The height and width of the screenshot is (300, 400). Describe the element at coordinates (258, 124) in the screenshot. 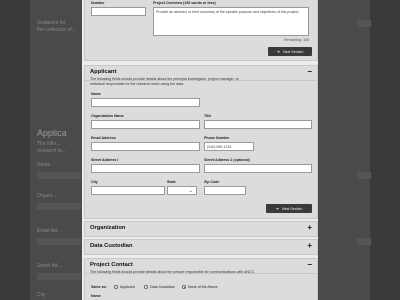

I see `title-field` at that location.